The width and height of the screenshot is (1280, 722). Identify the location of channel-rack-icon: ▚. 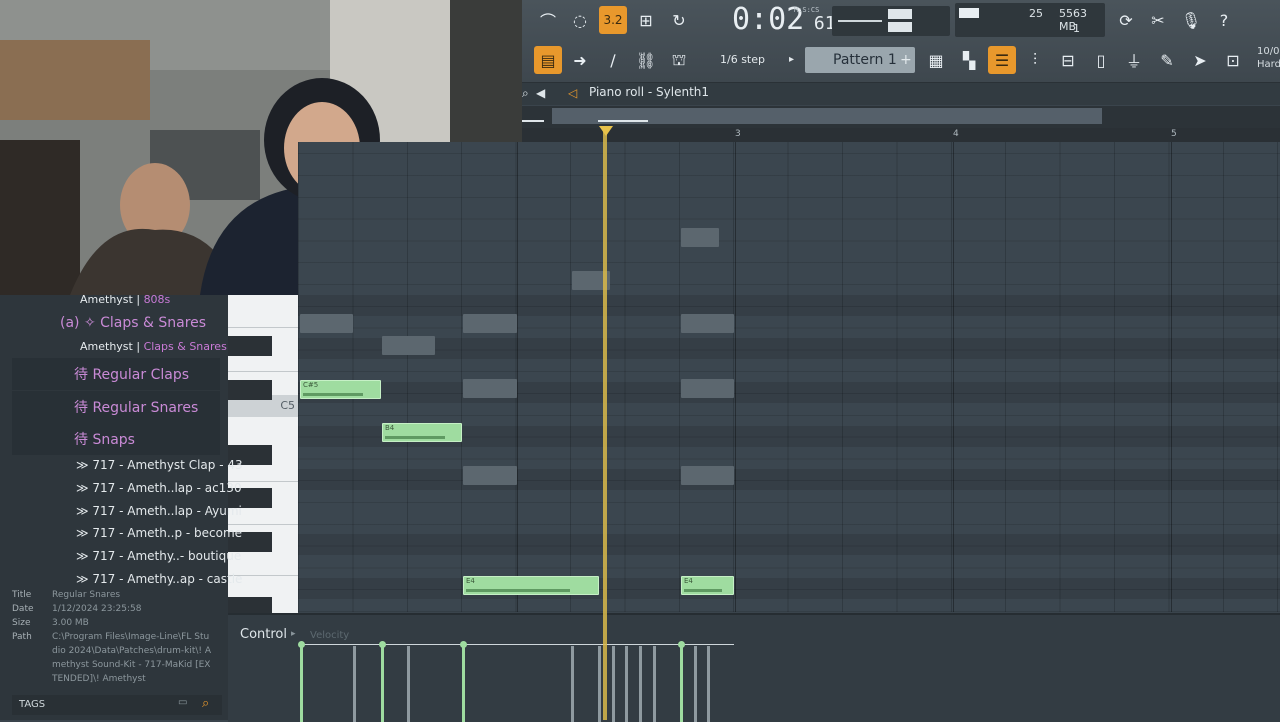
(969, 60).